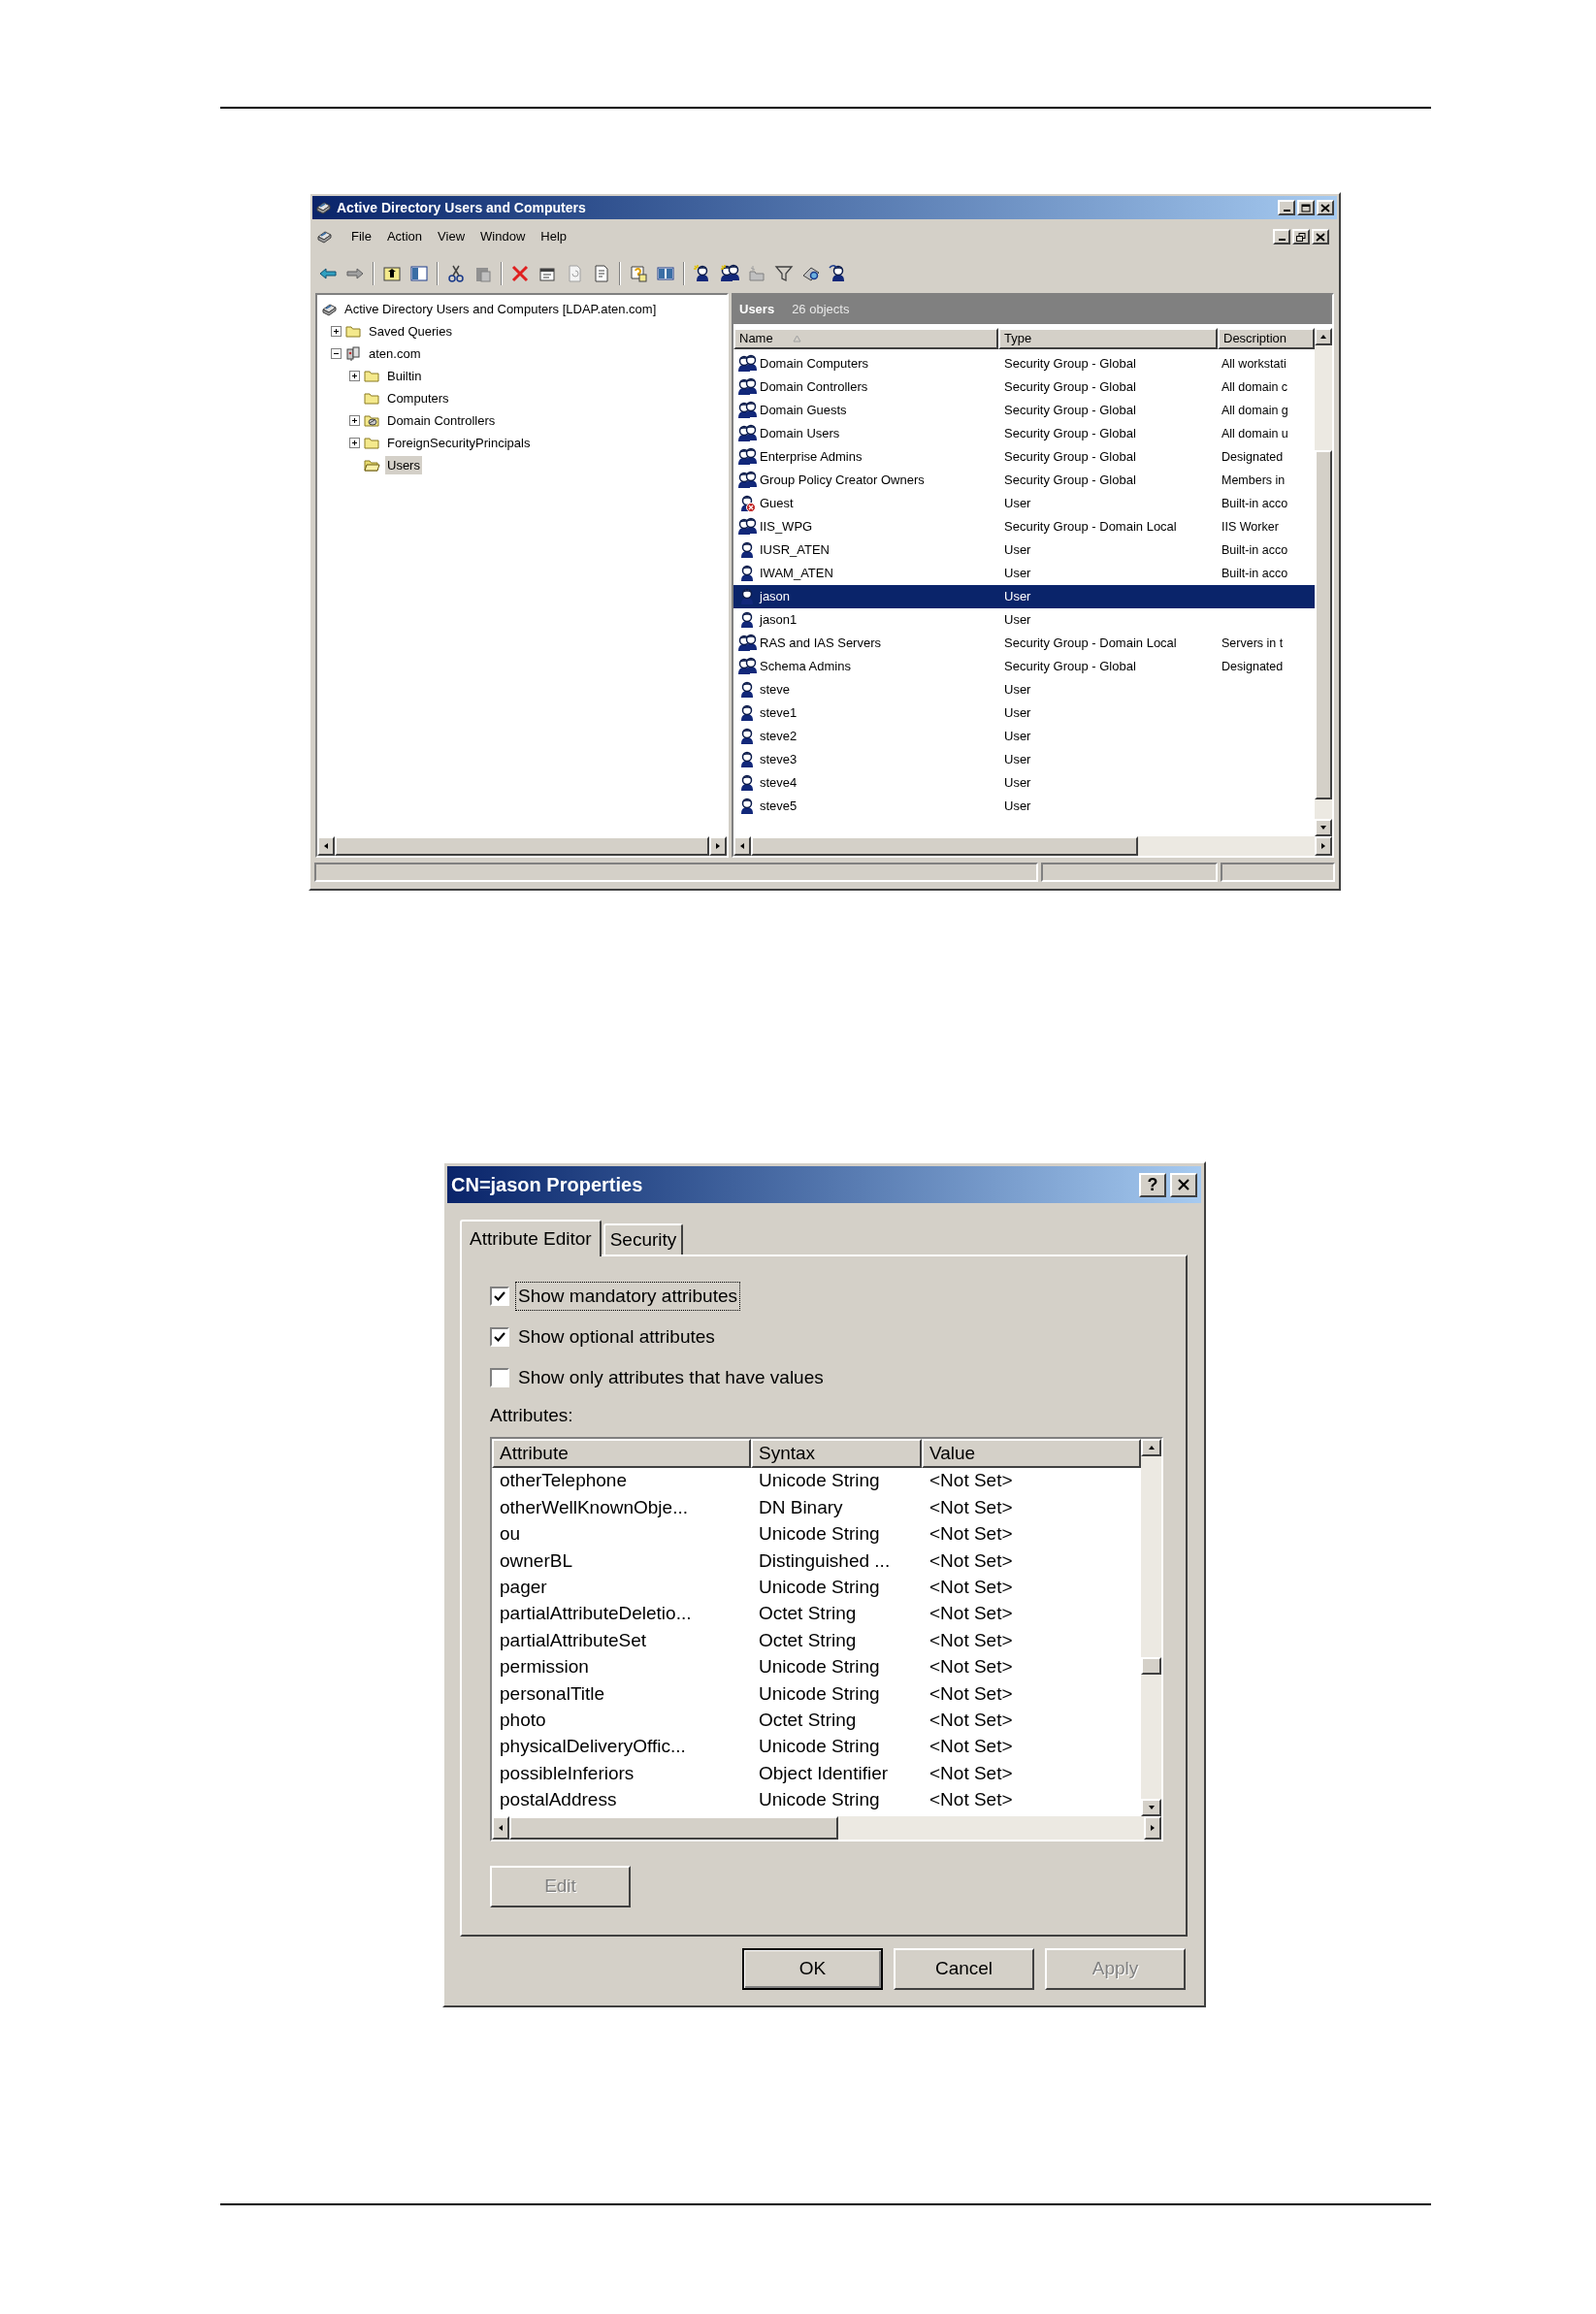 This screenshot has width=1596, height=2314. What do you see at coordinates (404, 236) in the screenshot?
I see `menu-item: Action` at bounding box center [404, 236].